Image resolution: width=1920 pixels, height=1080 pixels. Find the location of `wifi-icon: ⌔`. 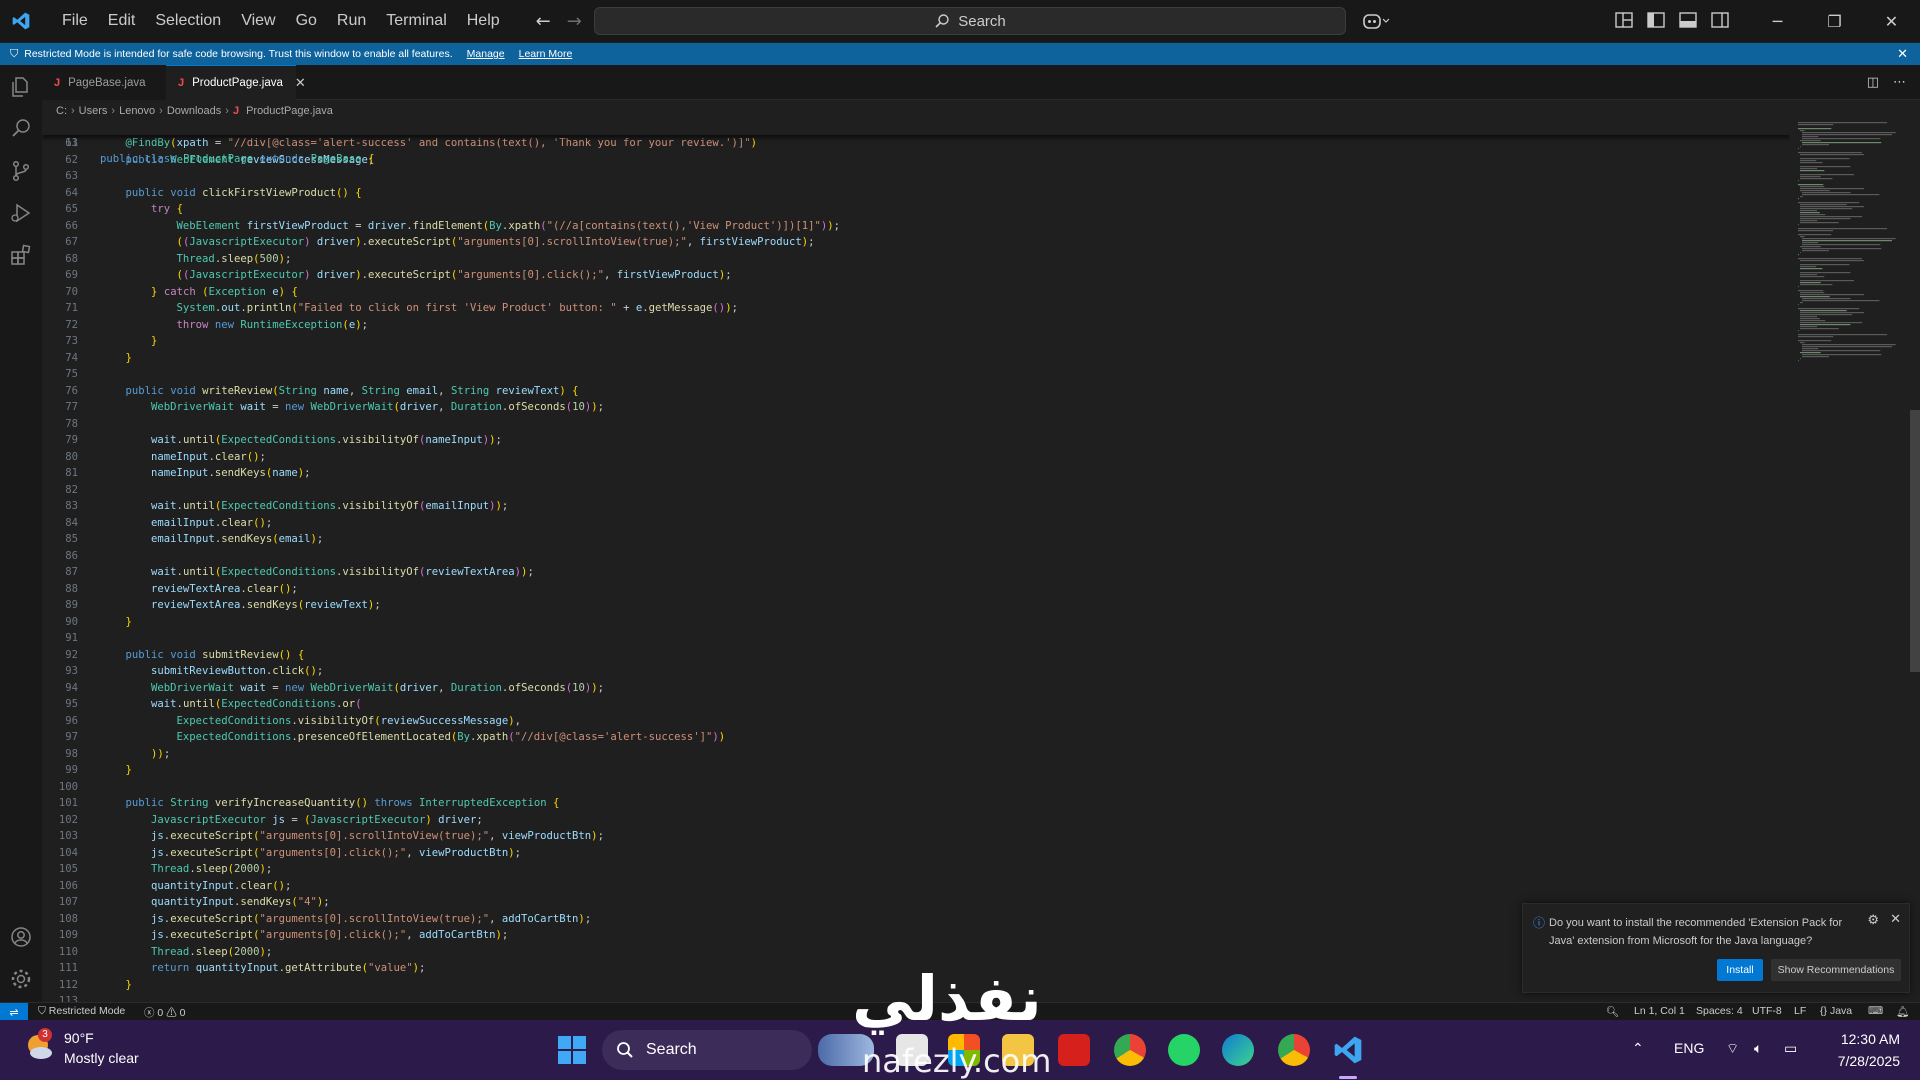

wifi-icon: ⌔ is located at coordinates (1732, 1049).